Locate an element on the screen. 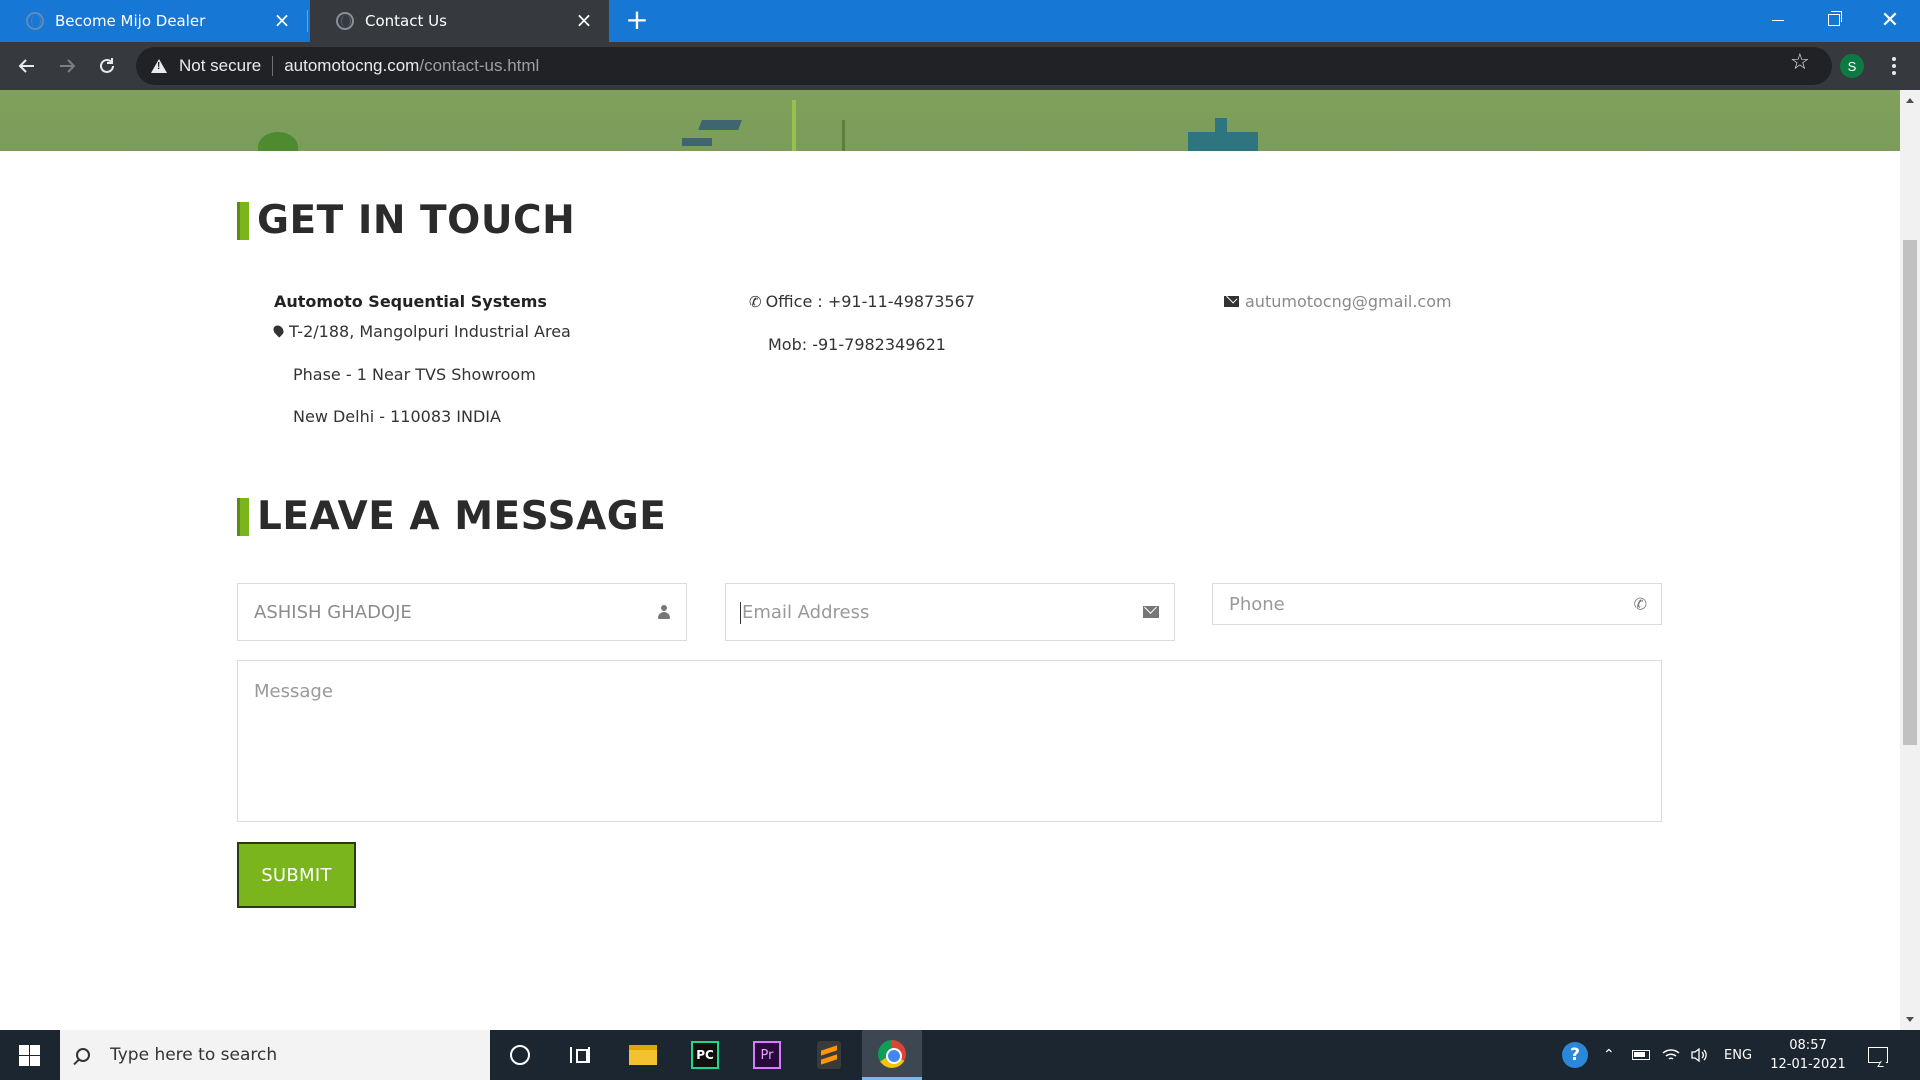  url-path: /contact-us.html is located at coordinates (479, 65).